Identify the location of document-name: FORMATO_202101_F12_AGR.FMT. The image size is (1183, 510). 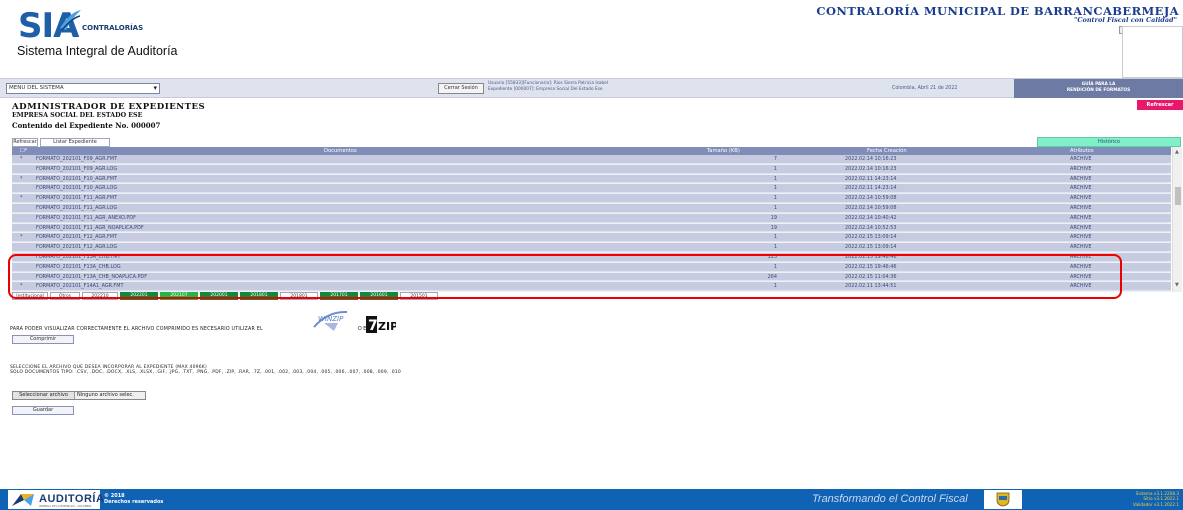
(76, 237).